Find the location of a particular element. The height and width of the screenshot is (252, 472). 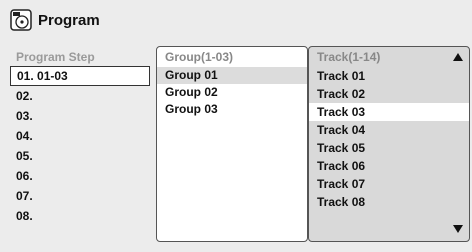

track-item: Track 06 is located at coordinates (389, 166).